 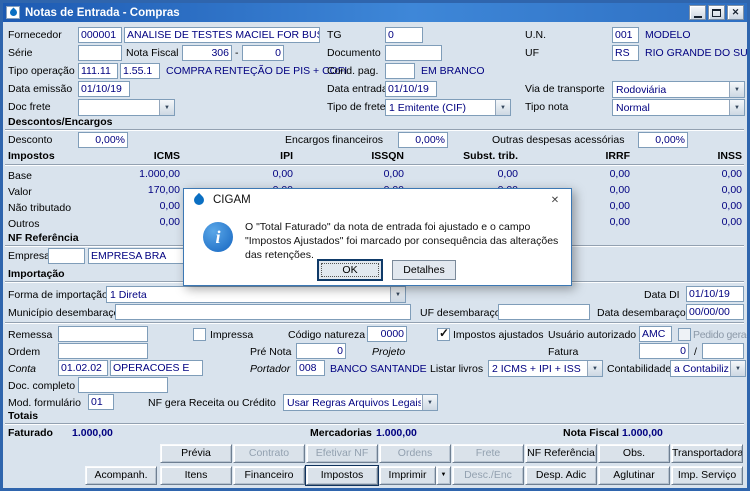 What do you see at coordinates (104, 89) in the screenshot?
I see `data-emissao-field: 01/10/19` at bounding box center [104, 89].